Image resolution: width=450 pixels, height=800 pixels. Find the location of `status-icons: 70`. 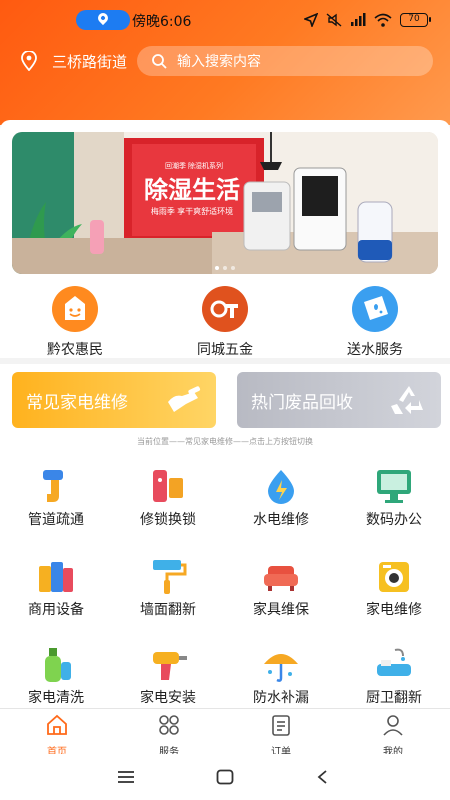

status-icons: 70 is located at coordinates (367, 20).